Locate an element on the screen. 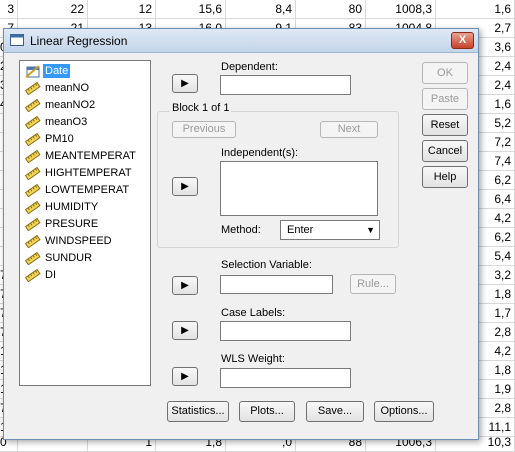  case-labels-field is located at coordinates (285, 331).